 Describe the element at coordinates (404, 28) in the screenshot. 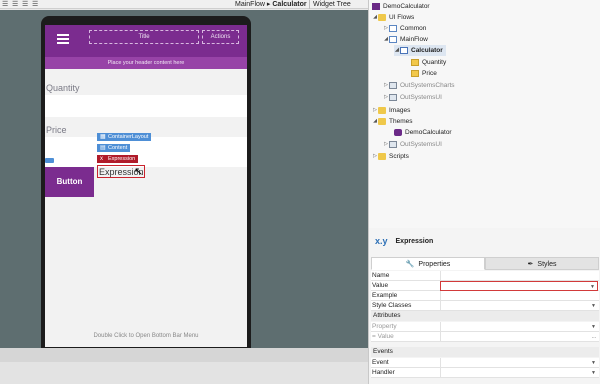

I see `tree-item-common: ▷ Common` at that location.